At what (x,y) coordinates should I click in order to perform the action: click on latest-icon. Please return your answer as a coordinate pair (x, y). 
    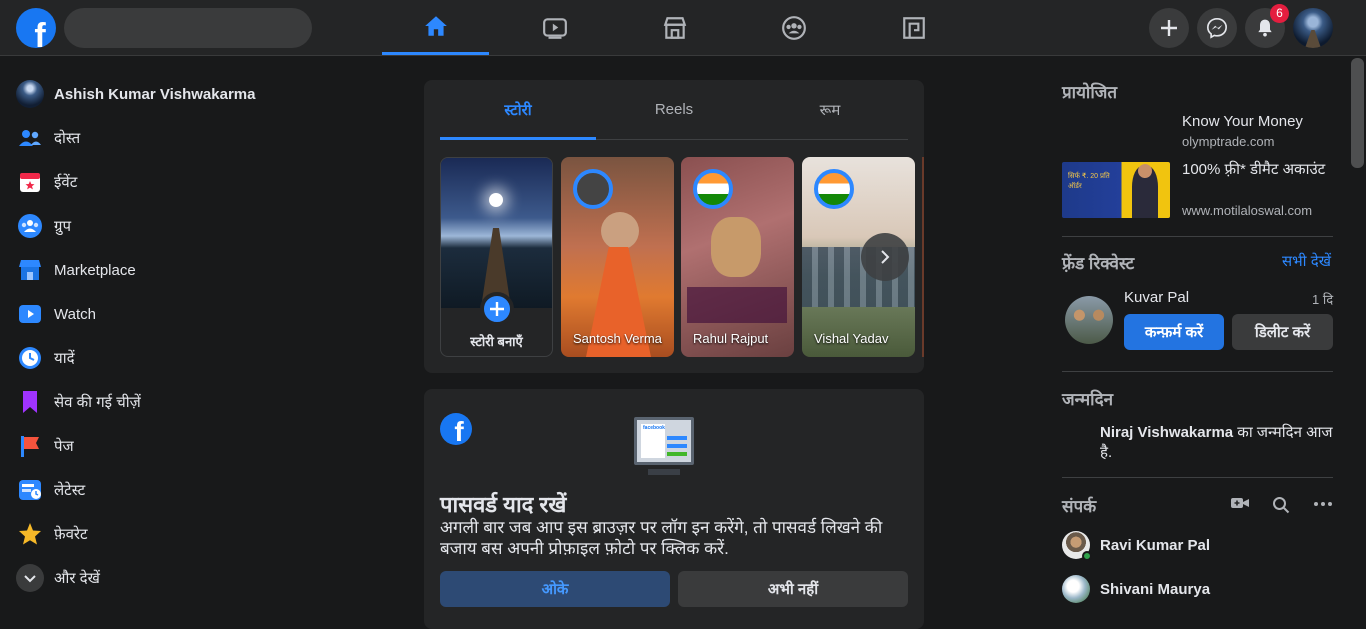
    Looking at the image, I should click on (30, 490).